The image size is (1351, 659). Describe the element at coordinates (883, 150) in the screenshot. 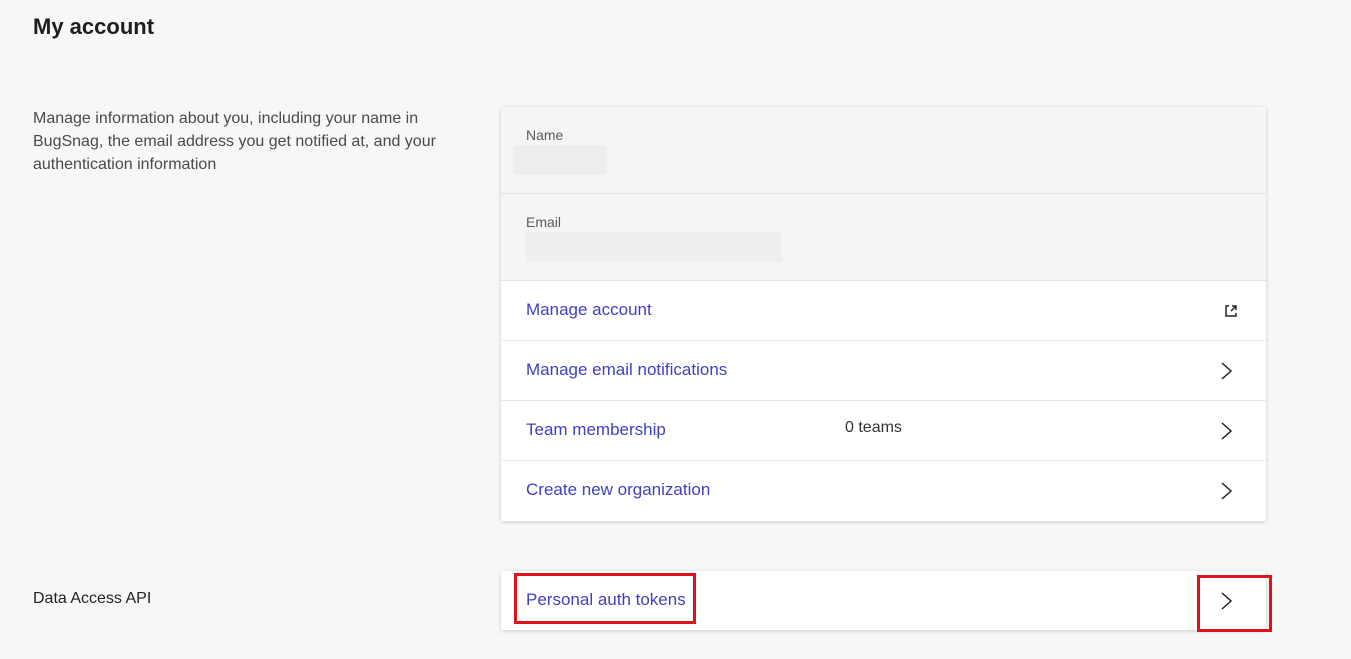

I see `name-field: Name` at that location.